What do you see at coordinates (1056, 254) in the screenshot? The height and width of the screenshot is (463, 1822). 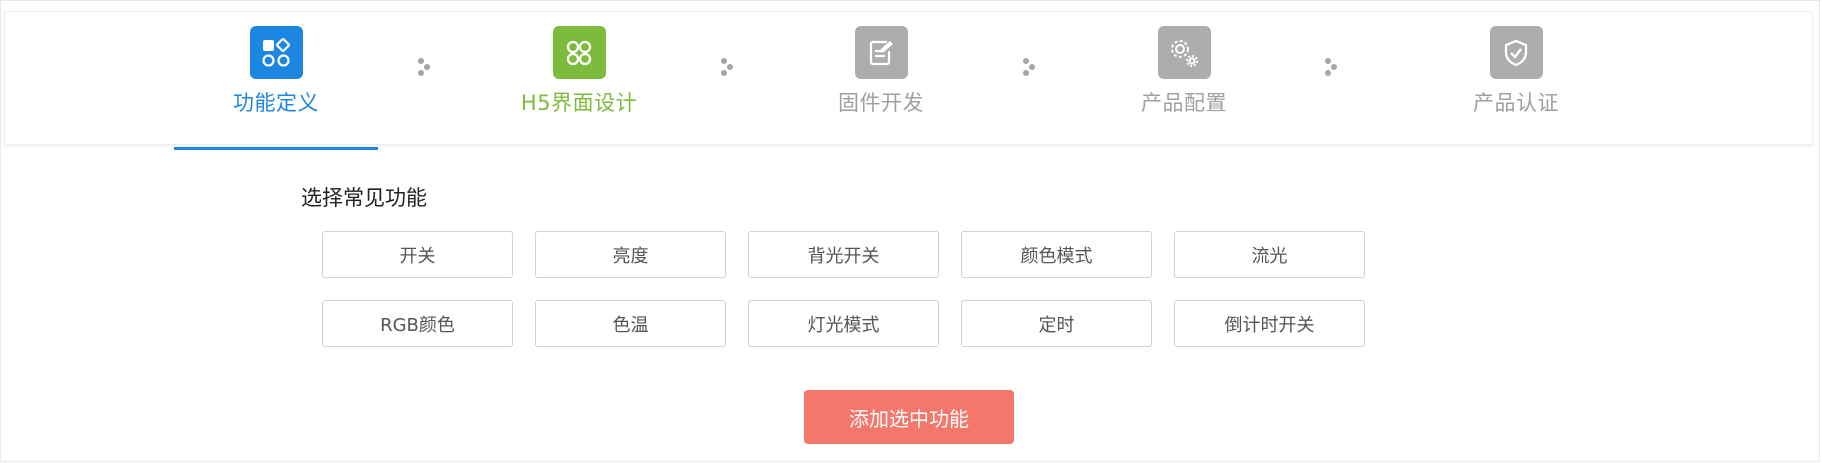 I see `feature-option: 颜色模式` at bounding box center [1056, 254].